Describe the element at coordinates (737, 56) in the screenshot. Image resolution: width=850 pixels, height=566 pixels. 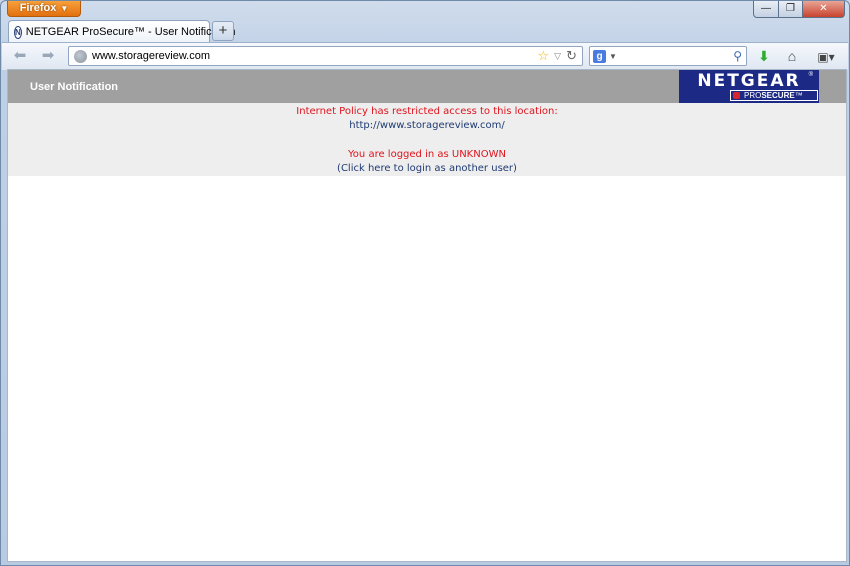
I see `search-icon: ⚲` at that location.